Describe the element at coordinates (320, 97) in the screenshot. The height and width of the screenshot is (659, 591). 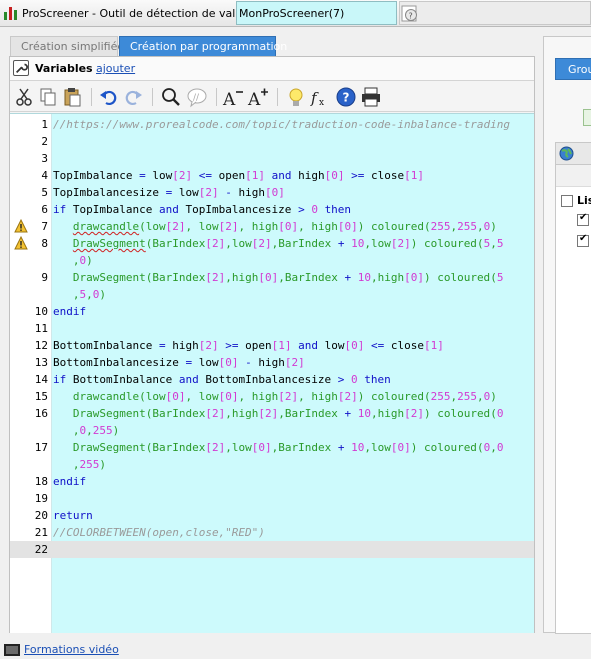
I see `function-icon: fx` at that location.